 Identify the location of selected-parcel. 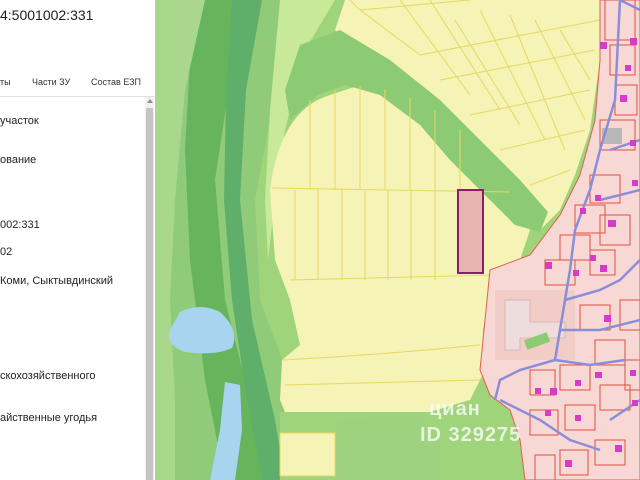
(470, 231).